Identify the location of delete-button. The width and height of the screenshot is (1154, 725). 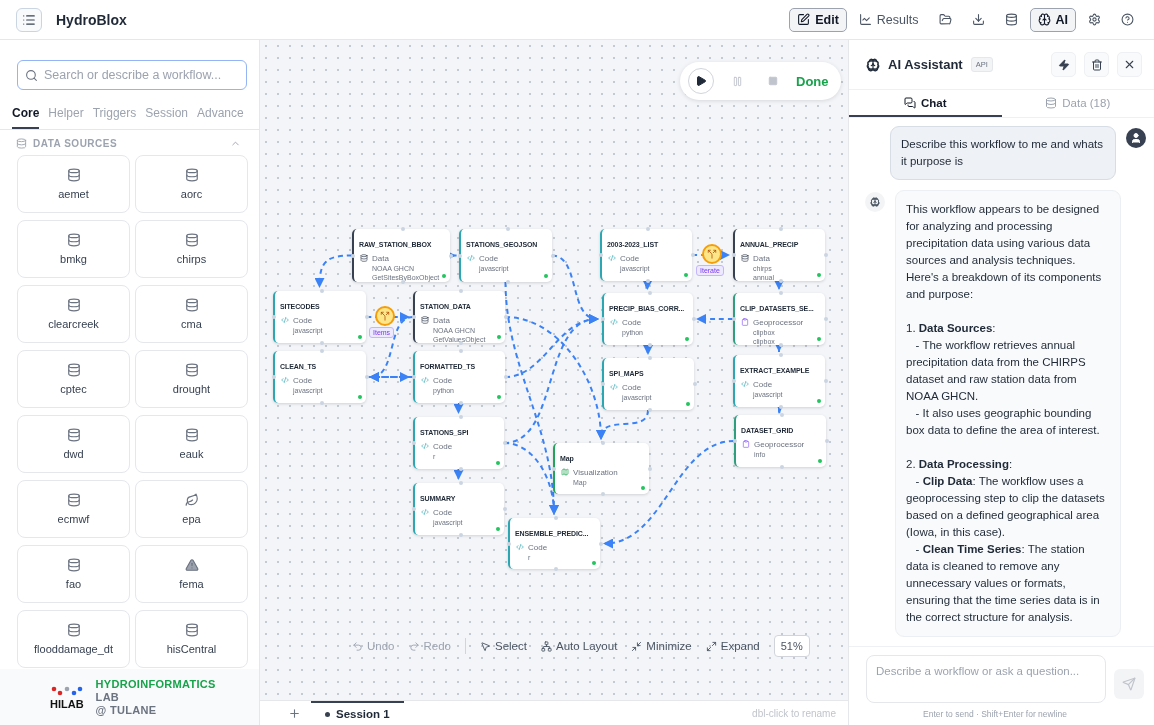
(1096, 64).